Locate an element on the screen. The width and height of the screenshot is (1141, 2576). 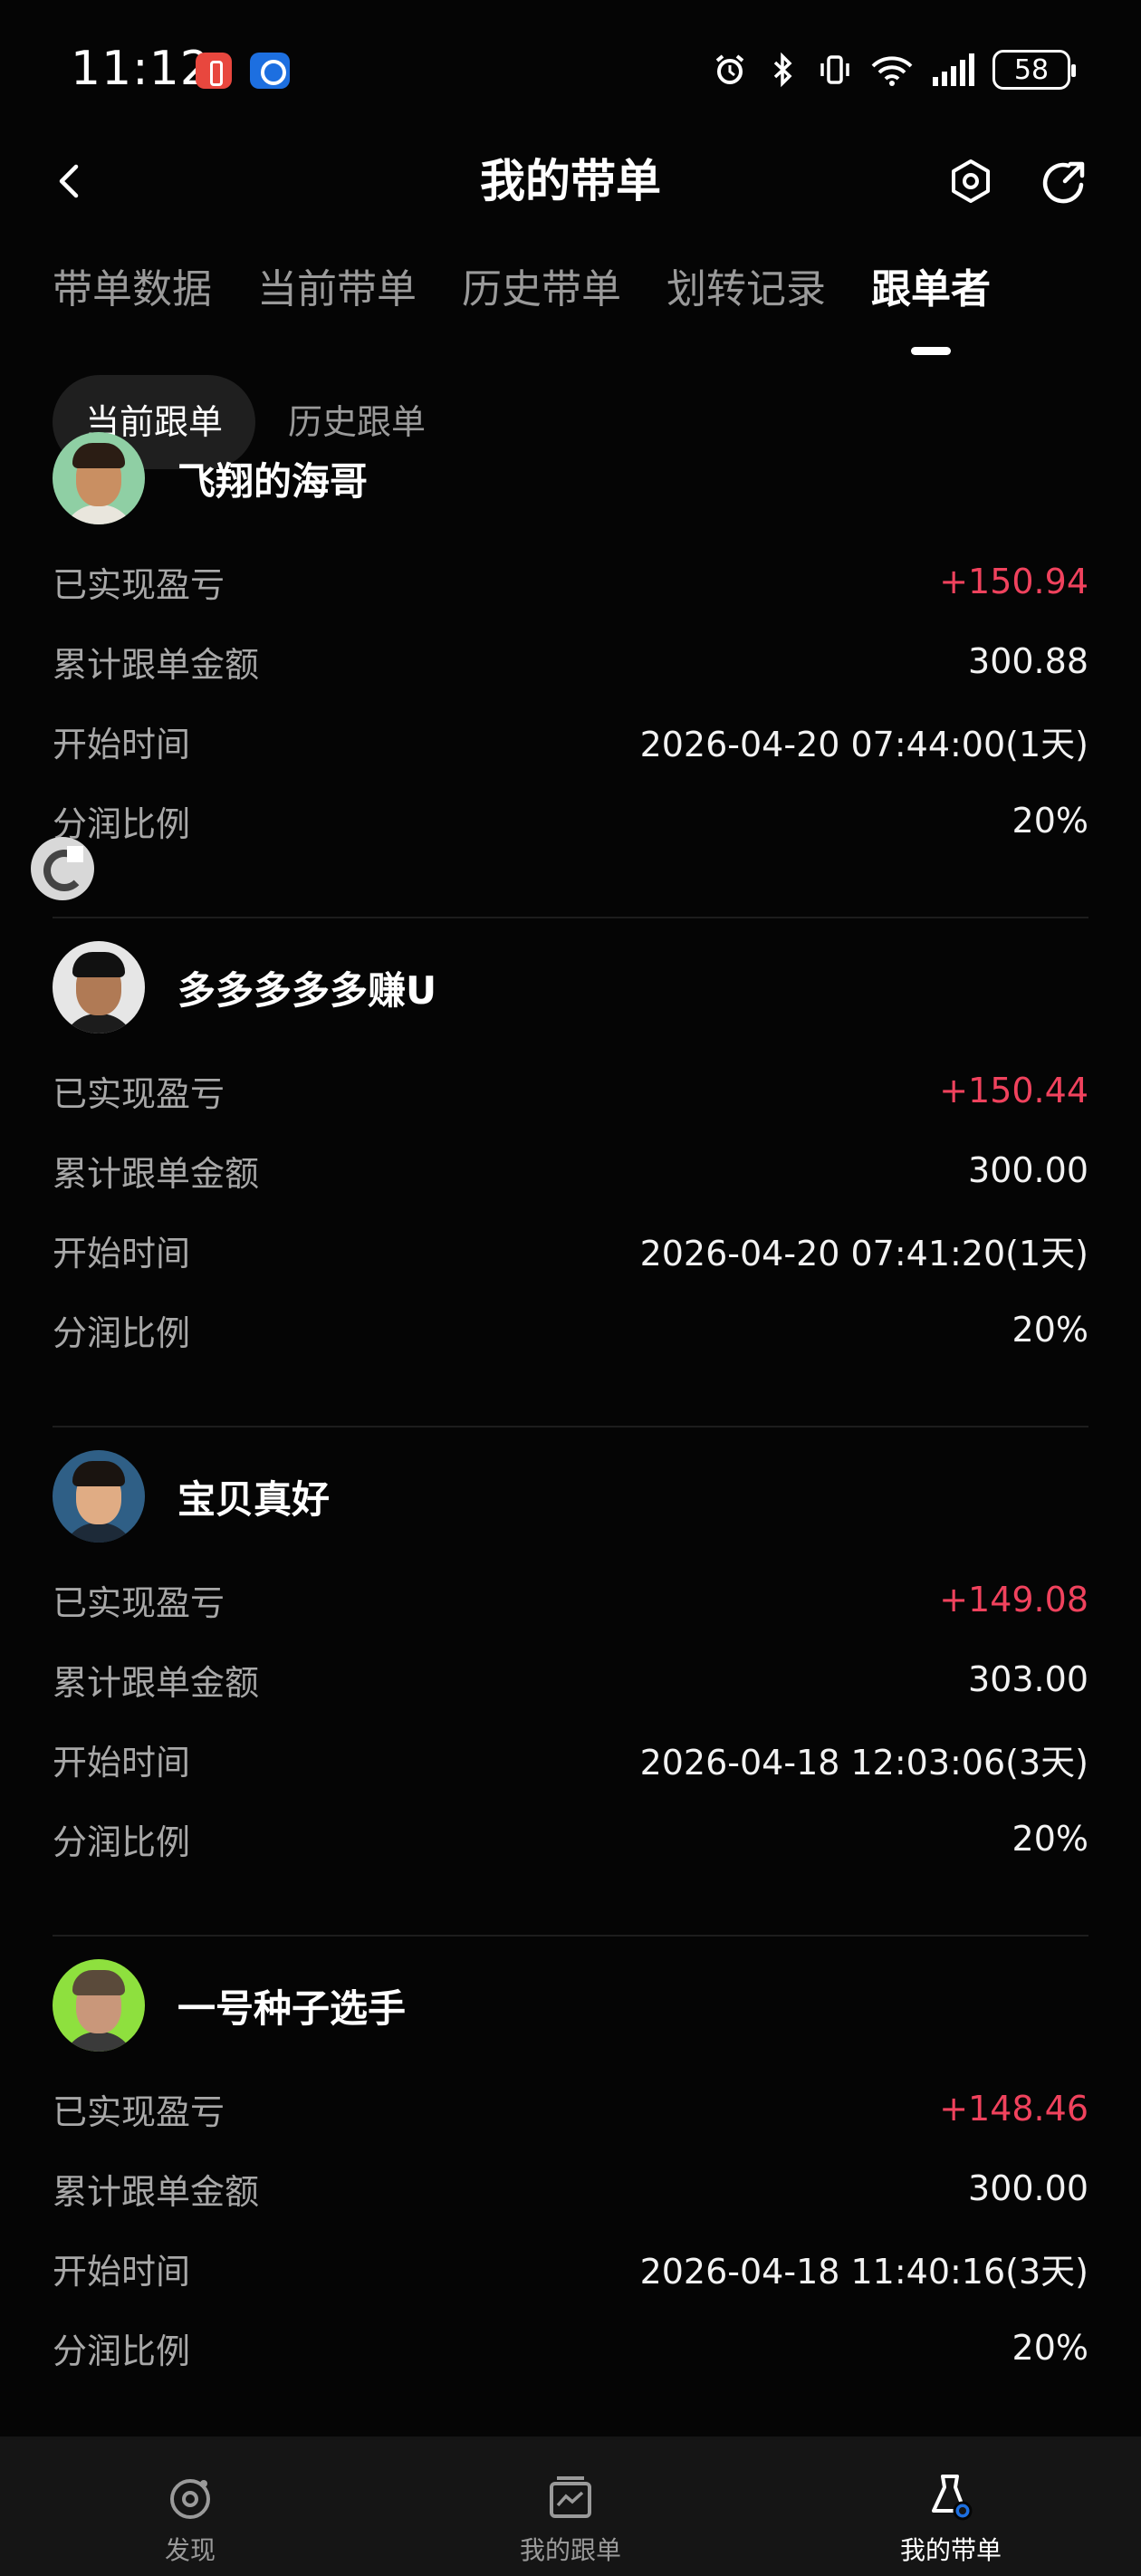
tab-lead-data: 带单数据 is located at coordinates (132, 299).